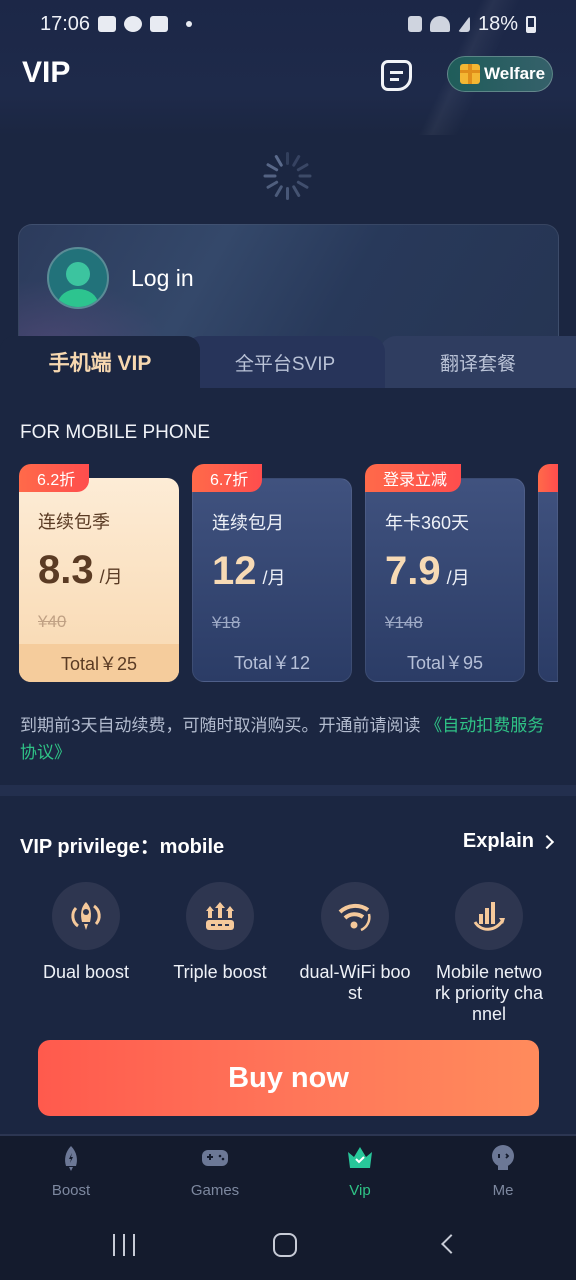 This screenshot has height=1280, width=576. I want to click on page-title: VIP, so click(46, 72).